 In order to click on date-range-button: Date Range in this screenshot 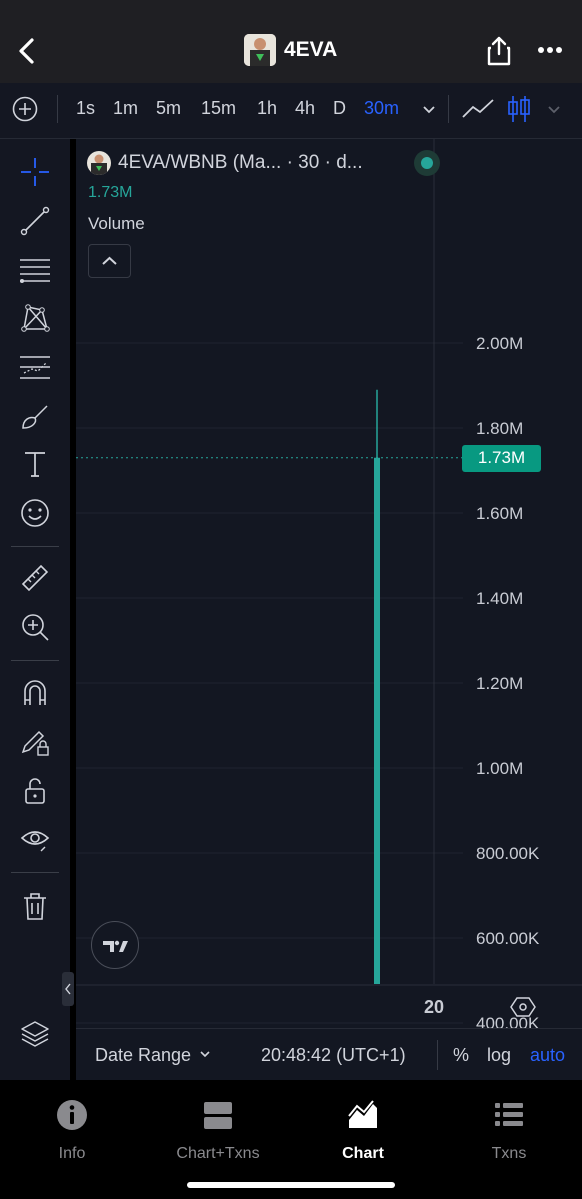, I will do `click(153, 1055)`.